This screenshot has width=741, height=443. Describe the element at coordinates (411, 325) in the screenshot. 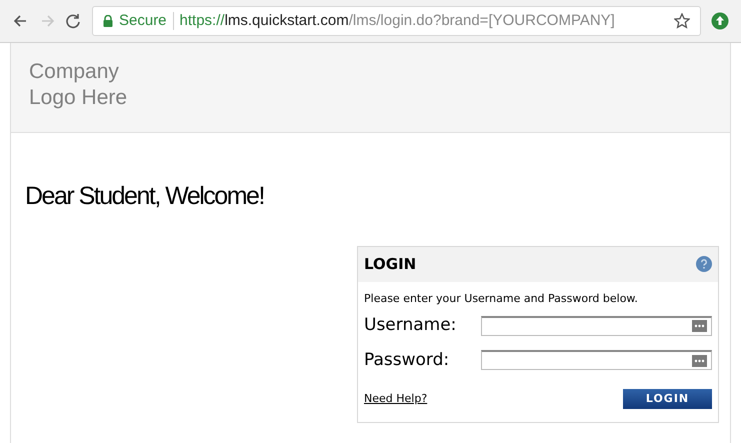

I see `field-label: Username:` at that location.